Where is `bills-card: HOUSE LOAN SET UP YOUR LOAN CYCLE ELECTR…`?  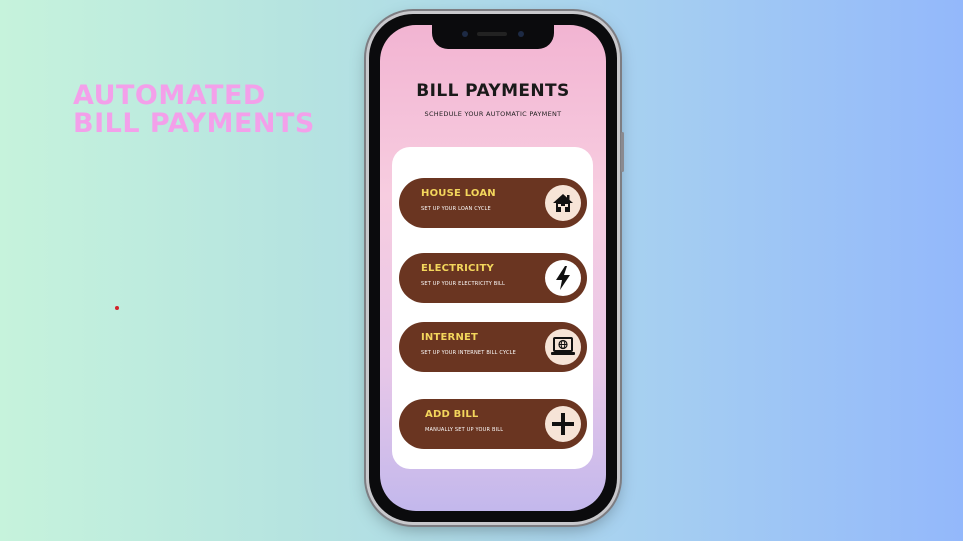
bills-card: HOUSE LOAN SET UP YOUR LOAN CYCLE ELECTR… is located at coordinates (492, 308).